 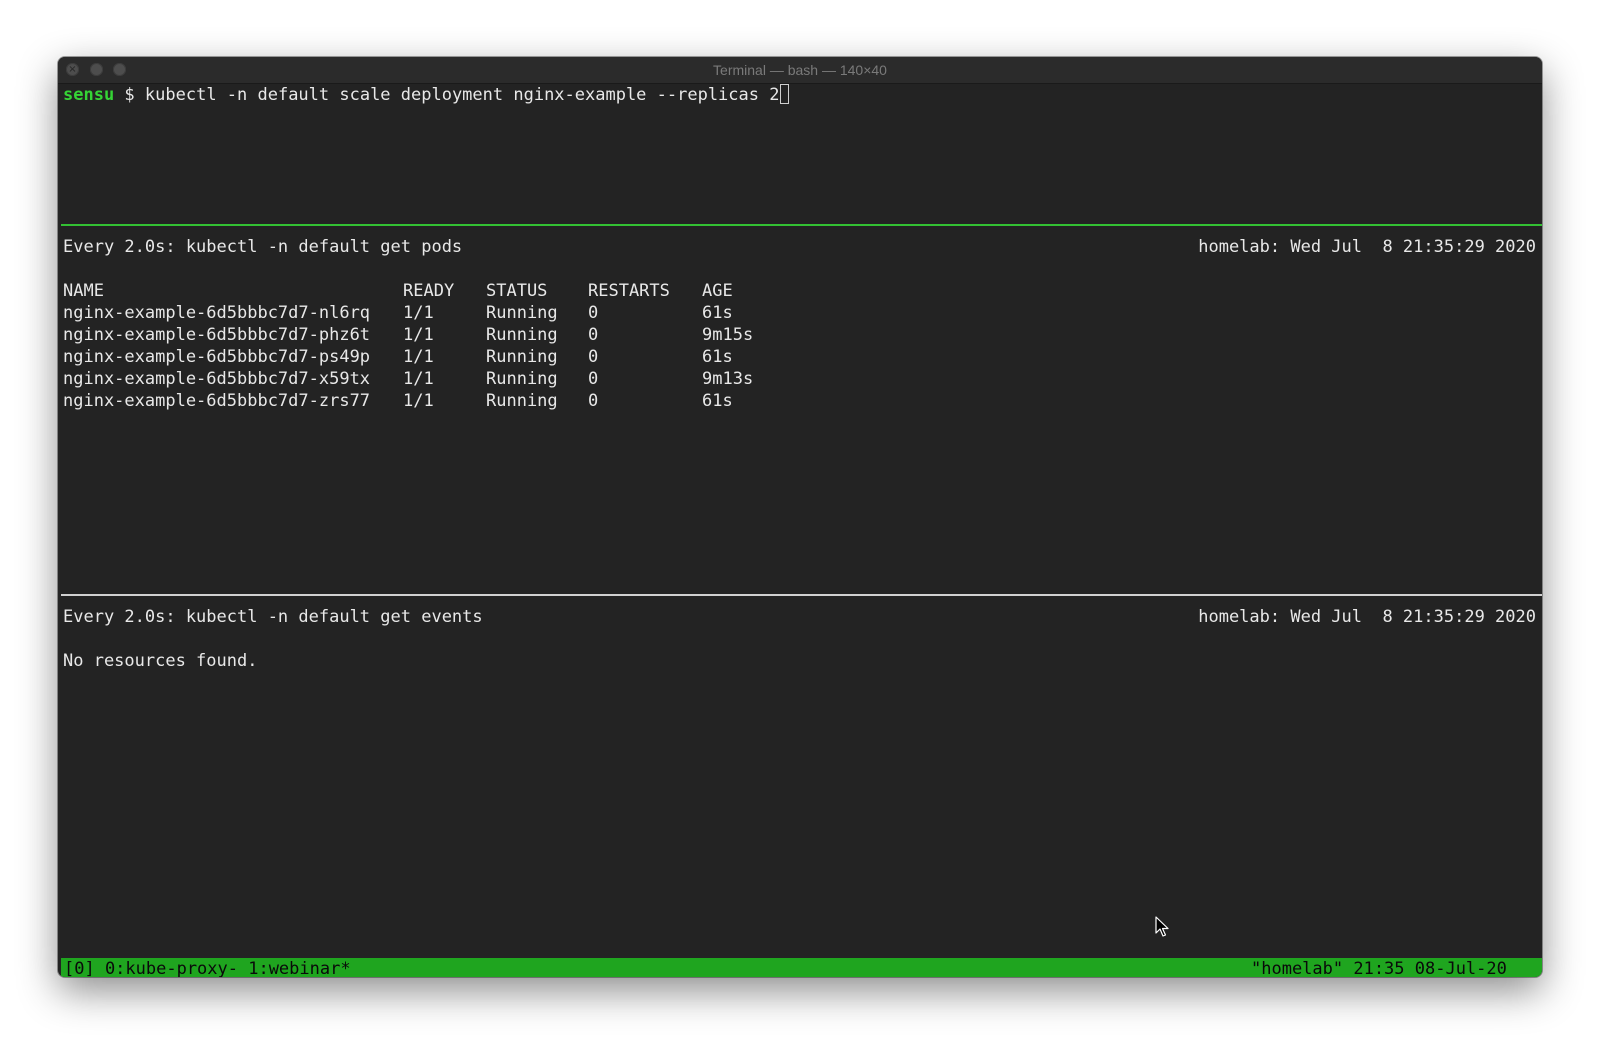 What do you see at coordinates (207, 967) in the screenshot?
I see `tmux-window-list: [0] 0:kube-proxy- 1:webinar*` at bounding box center [207, 967].